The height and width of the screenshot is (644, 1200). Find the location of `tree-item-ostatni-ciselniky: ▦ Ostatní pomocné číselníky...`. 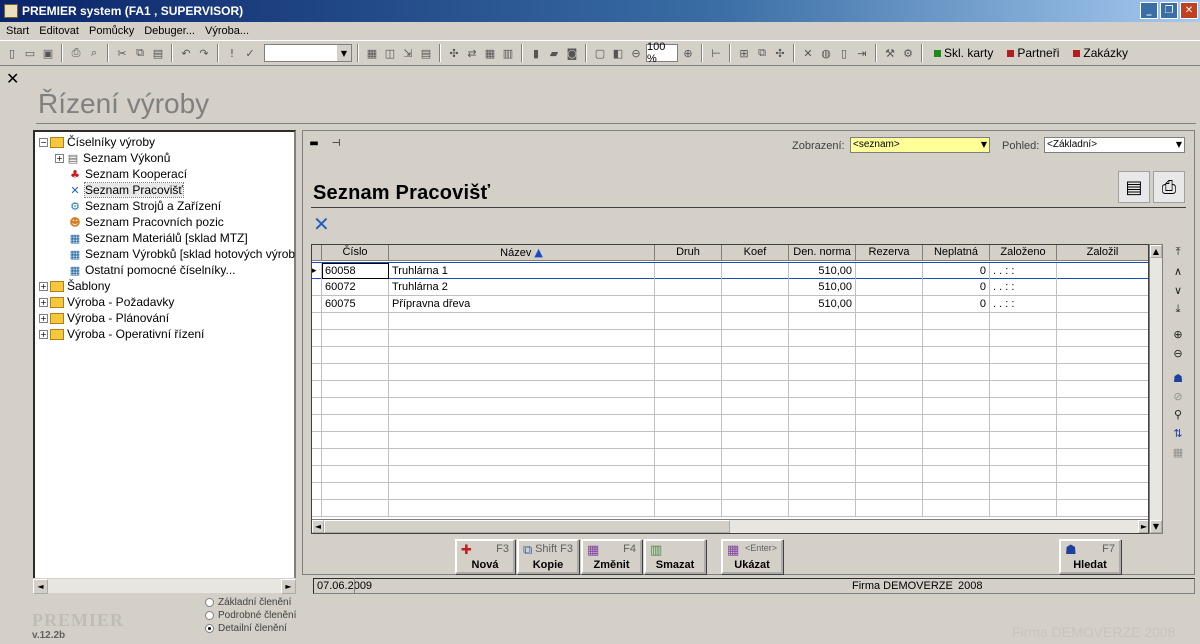

tree-item-ostatni-ciselniky: ▦ Ostatní pomocné číselníky... is located at coordinates (152, 270).